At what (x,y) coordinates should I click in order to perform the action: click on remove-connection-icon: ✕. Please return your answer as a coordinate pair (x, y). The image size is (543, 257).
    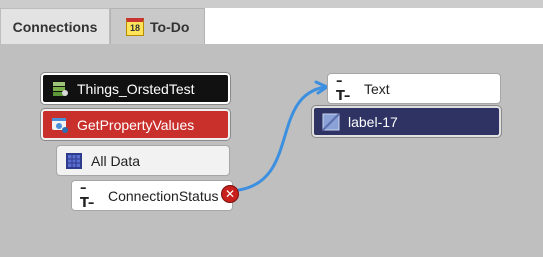
    Looking at the image, I should click on (230, 194).